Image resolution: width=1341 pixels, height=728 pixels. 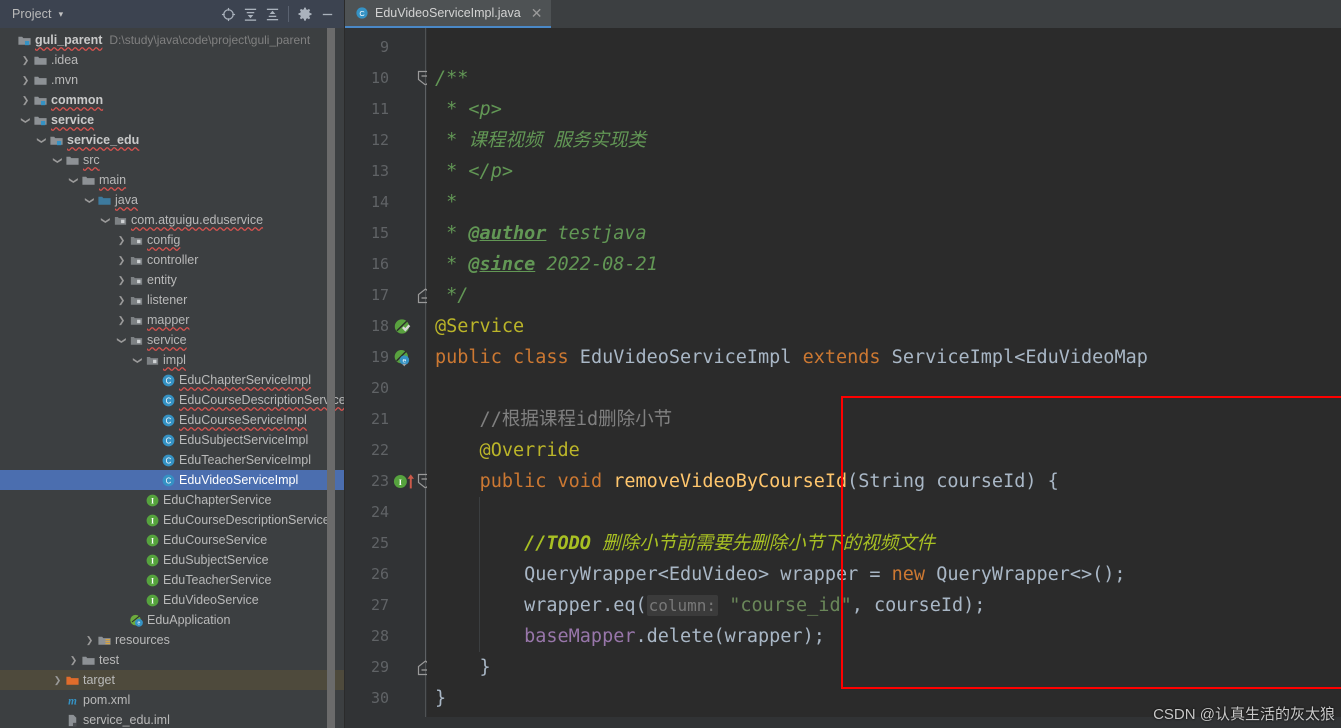 I want to click on package-icon, so click(x=136, y=320).